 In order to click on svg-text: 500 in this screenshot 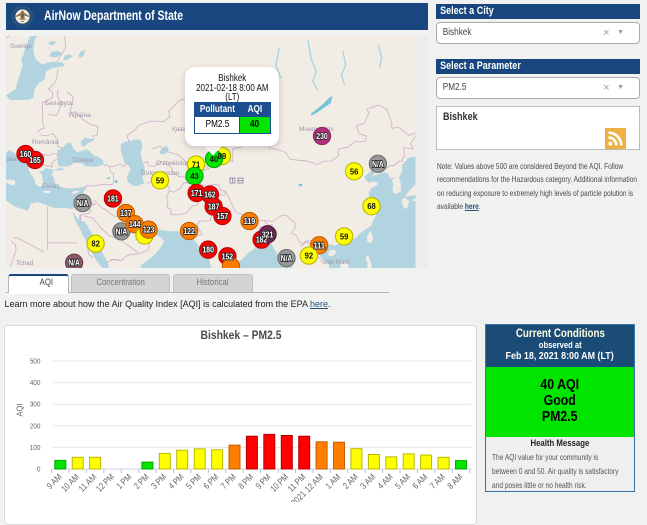, I will do `click(34, 360)`.